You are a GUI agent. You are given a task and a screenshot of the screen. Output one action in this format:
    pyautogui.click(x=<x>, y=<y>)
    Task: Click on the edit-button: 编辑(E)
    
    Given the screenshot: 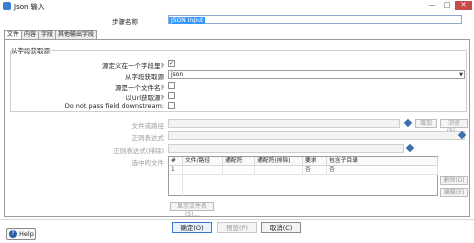 What is the action you would take?
    pyautogui.click(x=454, y=192)
    